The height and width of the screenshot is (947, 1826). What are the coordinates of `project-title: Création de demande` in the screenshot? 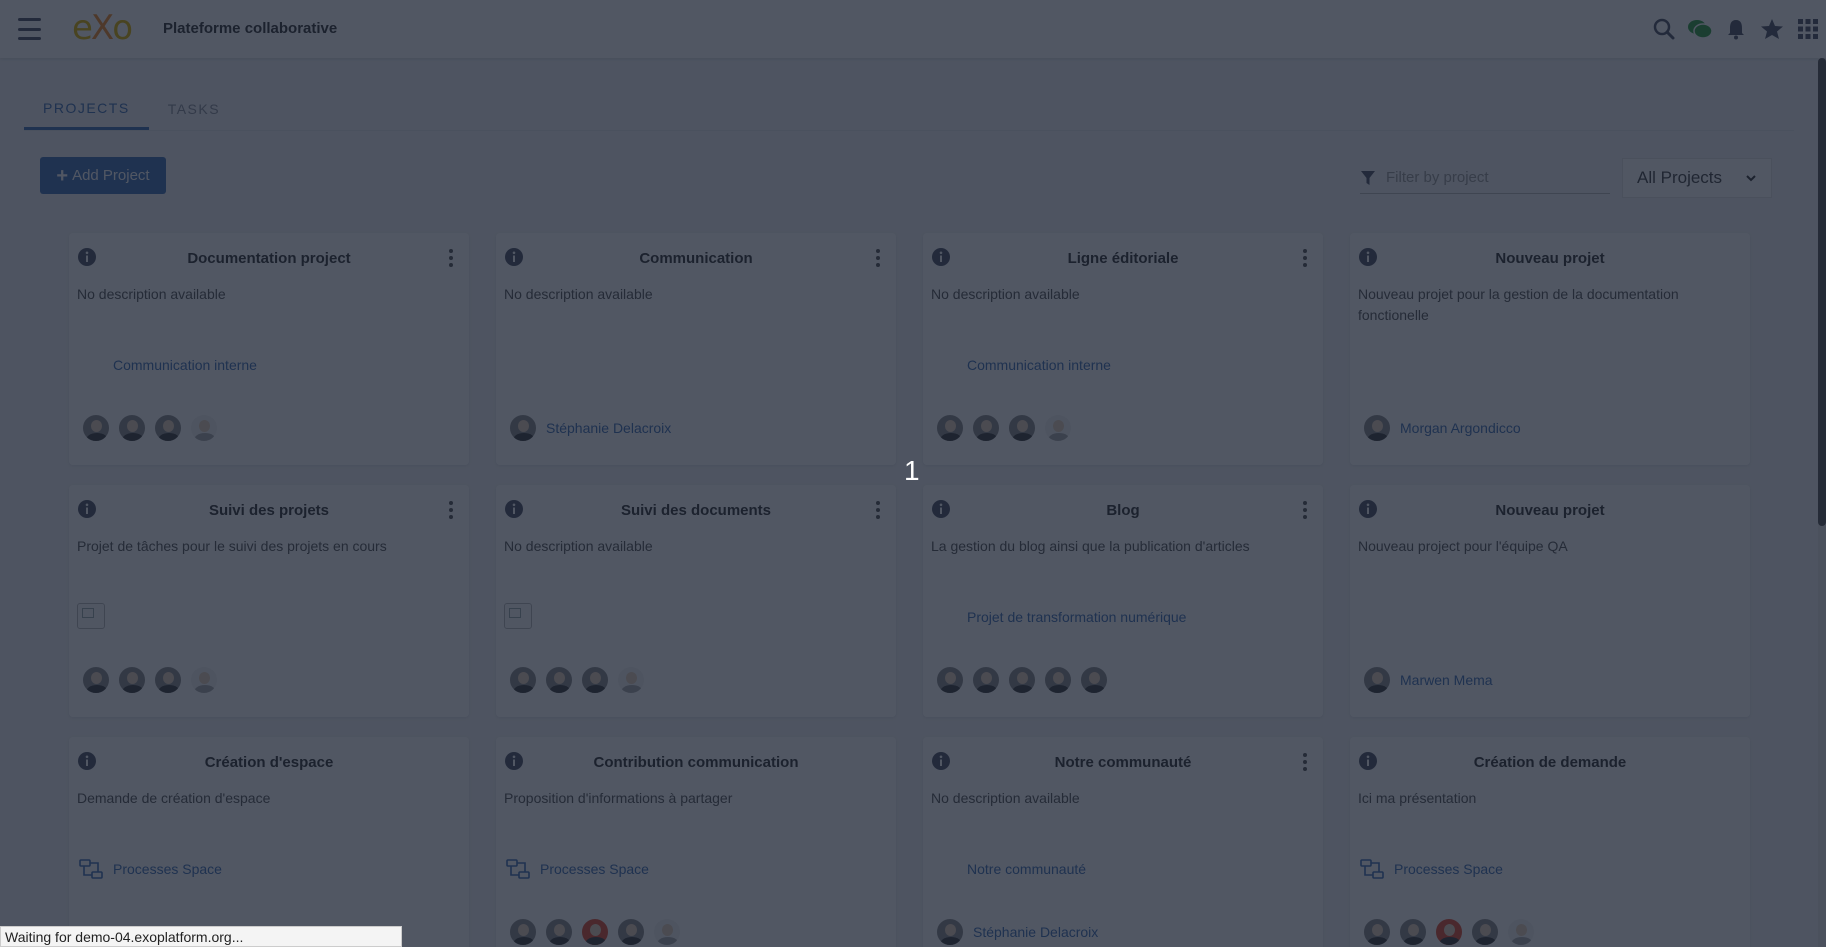 It's located at (1550, 762).